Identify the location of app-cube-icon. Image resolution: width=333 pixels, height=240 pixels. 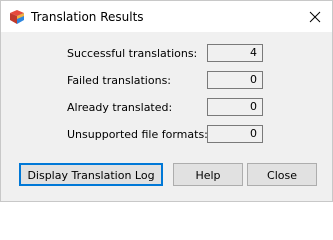
(17, 17).